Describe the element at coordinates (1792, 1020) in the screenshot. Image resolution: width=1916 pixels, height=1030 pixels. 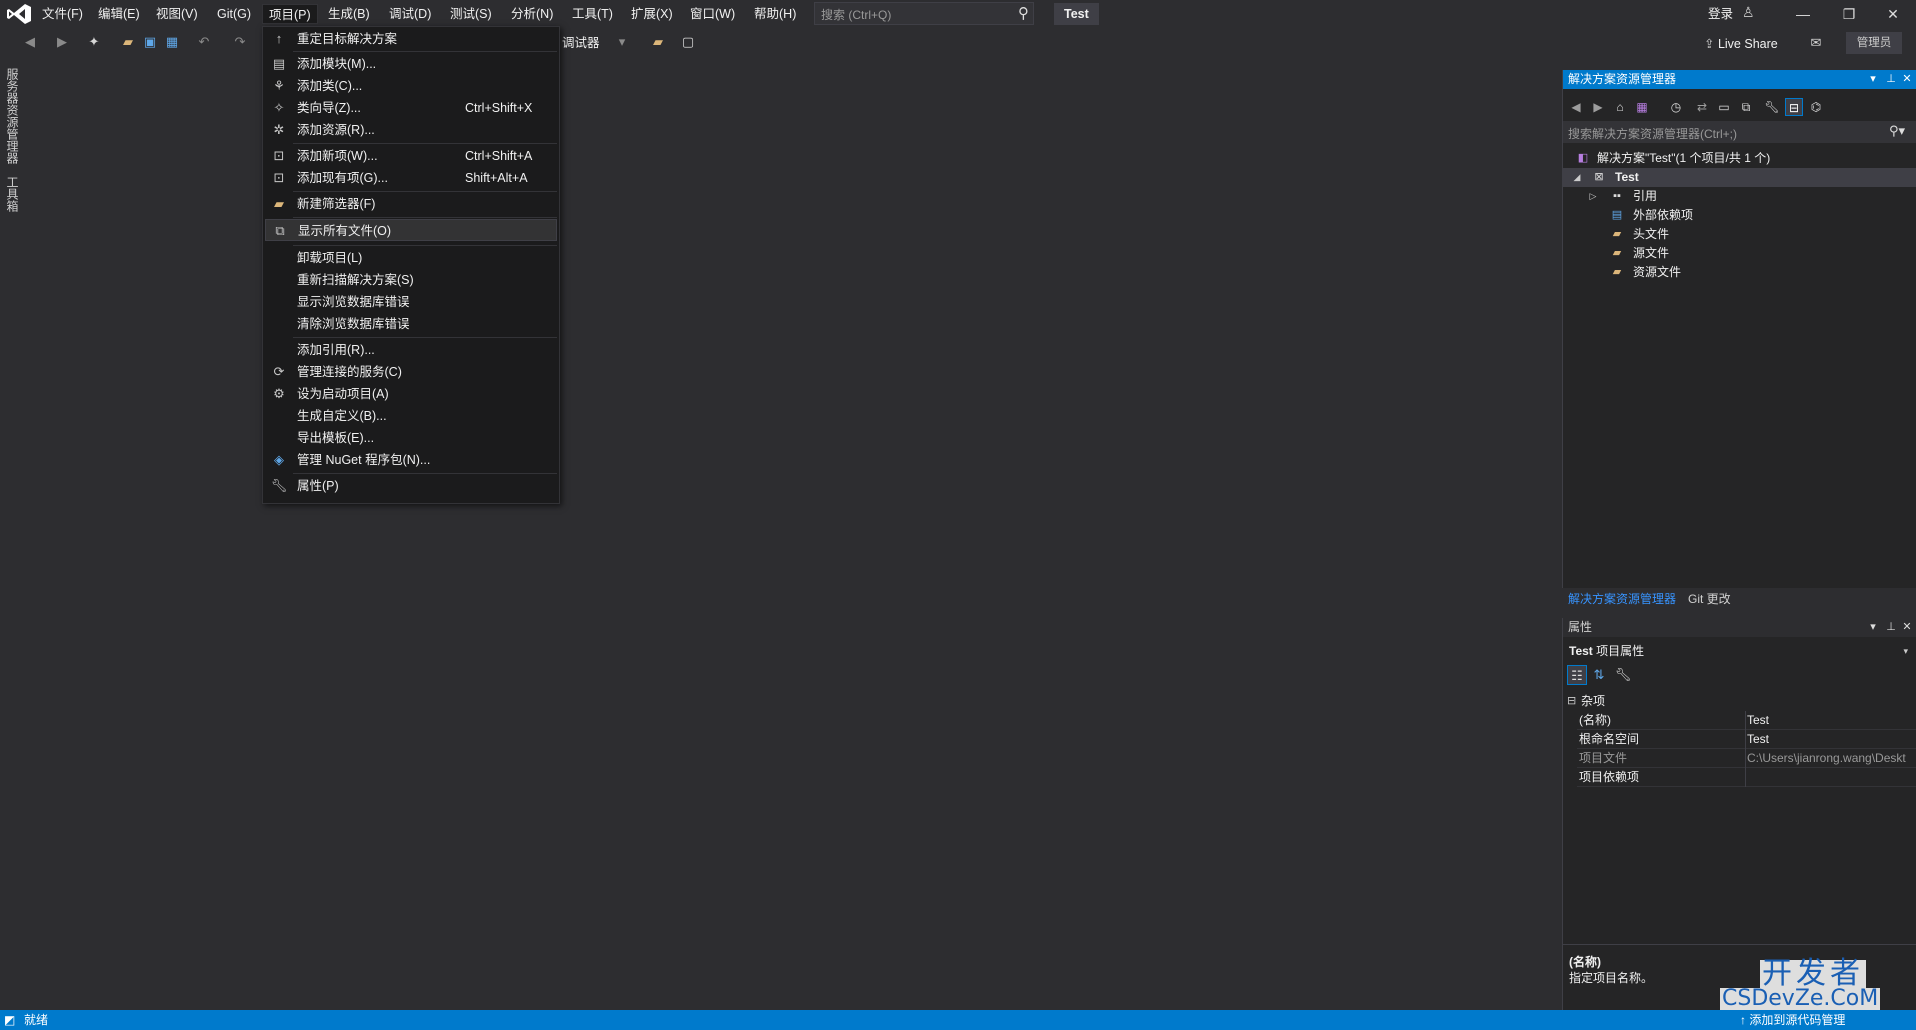
I see `add-to-source-control-button: ↑ 添加到源代码管理` at that location.